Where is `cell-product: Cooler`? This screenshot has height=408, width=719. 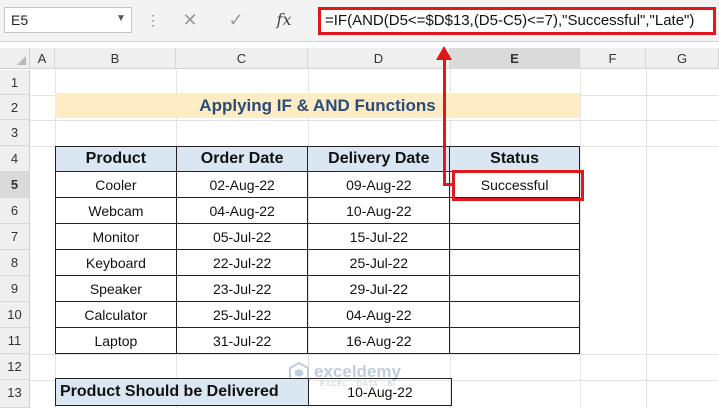
cell-product: Cooler is located at coordinates (116, 184).